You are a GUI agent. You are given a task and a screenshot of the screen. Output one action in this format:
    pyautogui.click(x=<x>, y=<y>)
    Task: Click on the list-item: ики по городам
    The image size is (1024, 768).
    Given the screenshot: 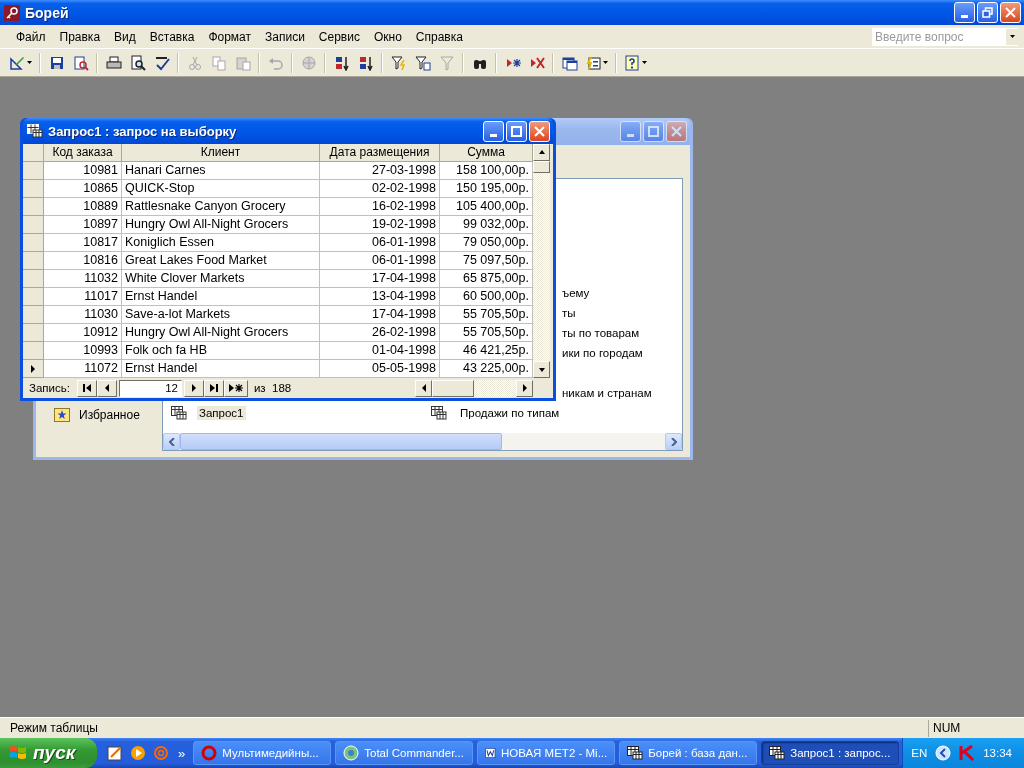 What is the action you would take?
    pyautogui.click(x=602, y=353)
    